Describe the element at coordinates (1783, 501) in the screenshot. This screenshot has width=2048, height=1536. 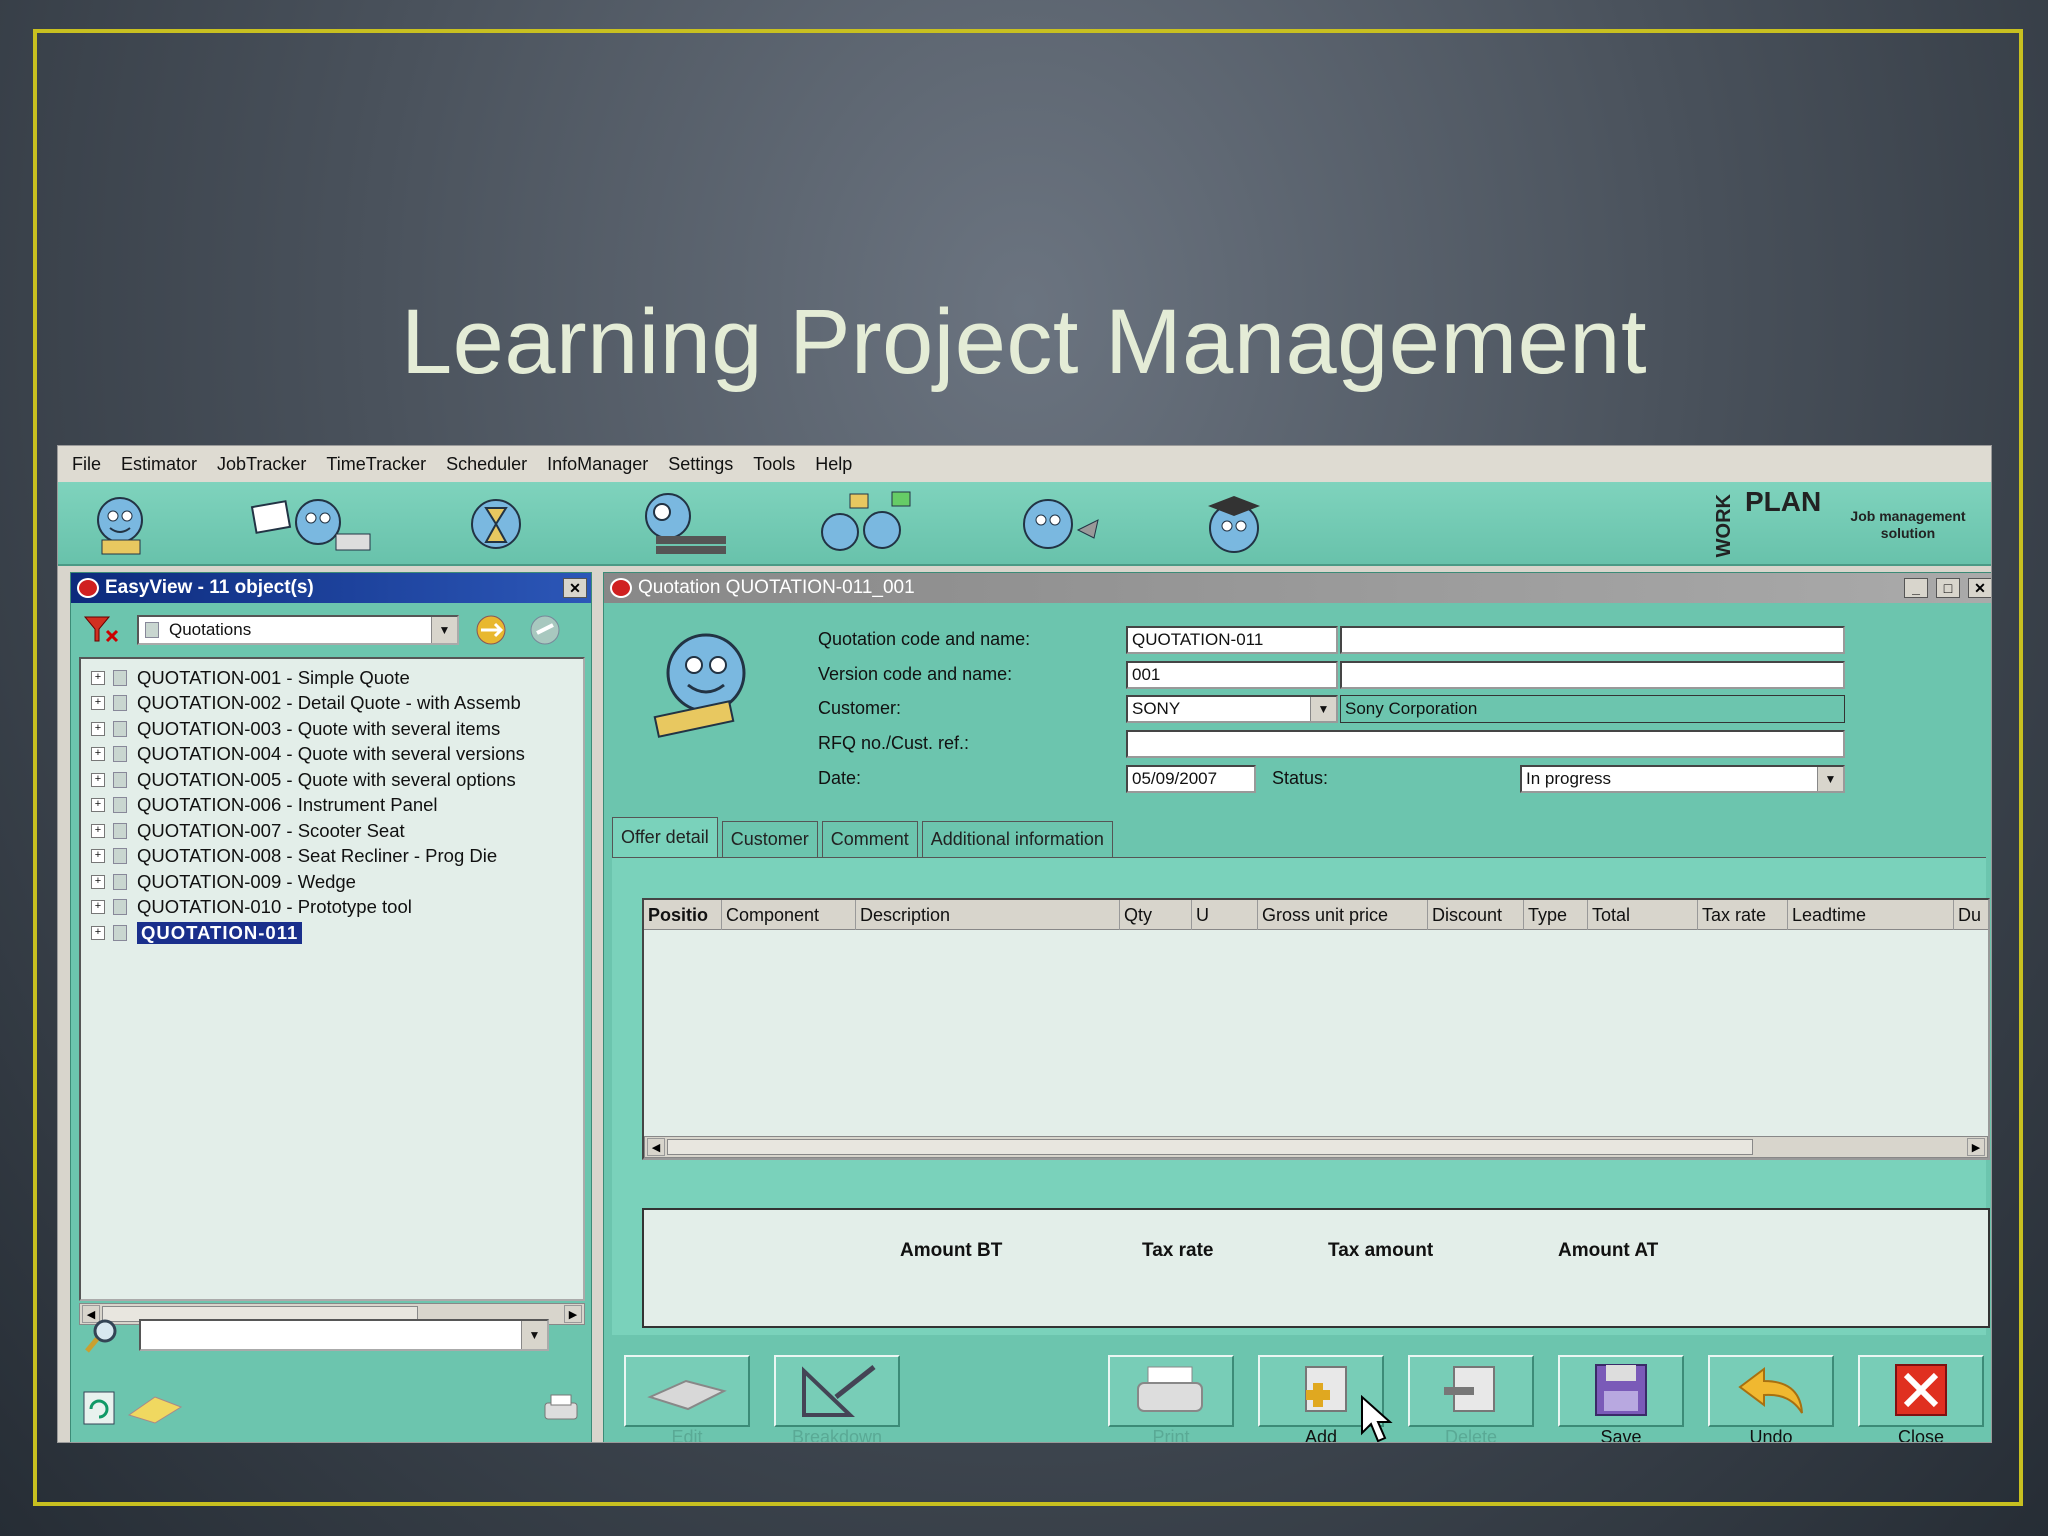
I see `brand-plan: PLAN` at that location.